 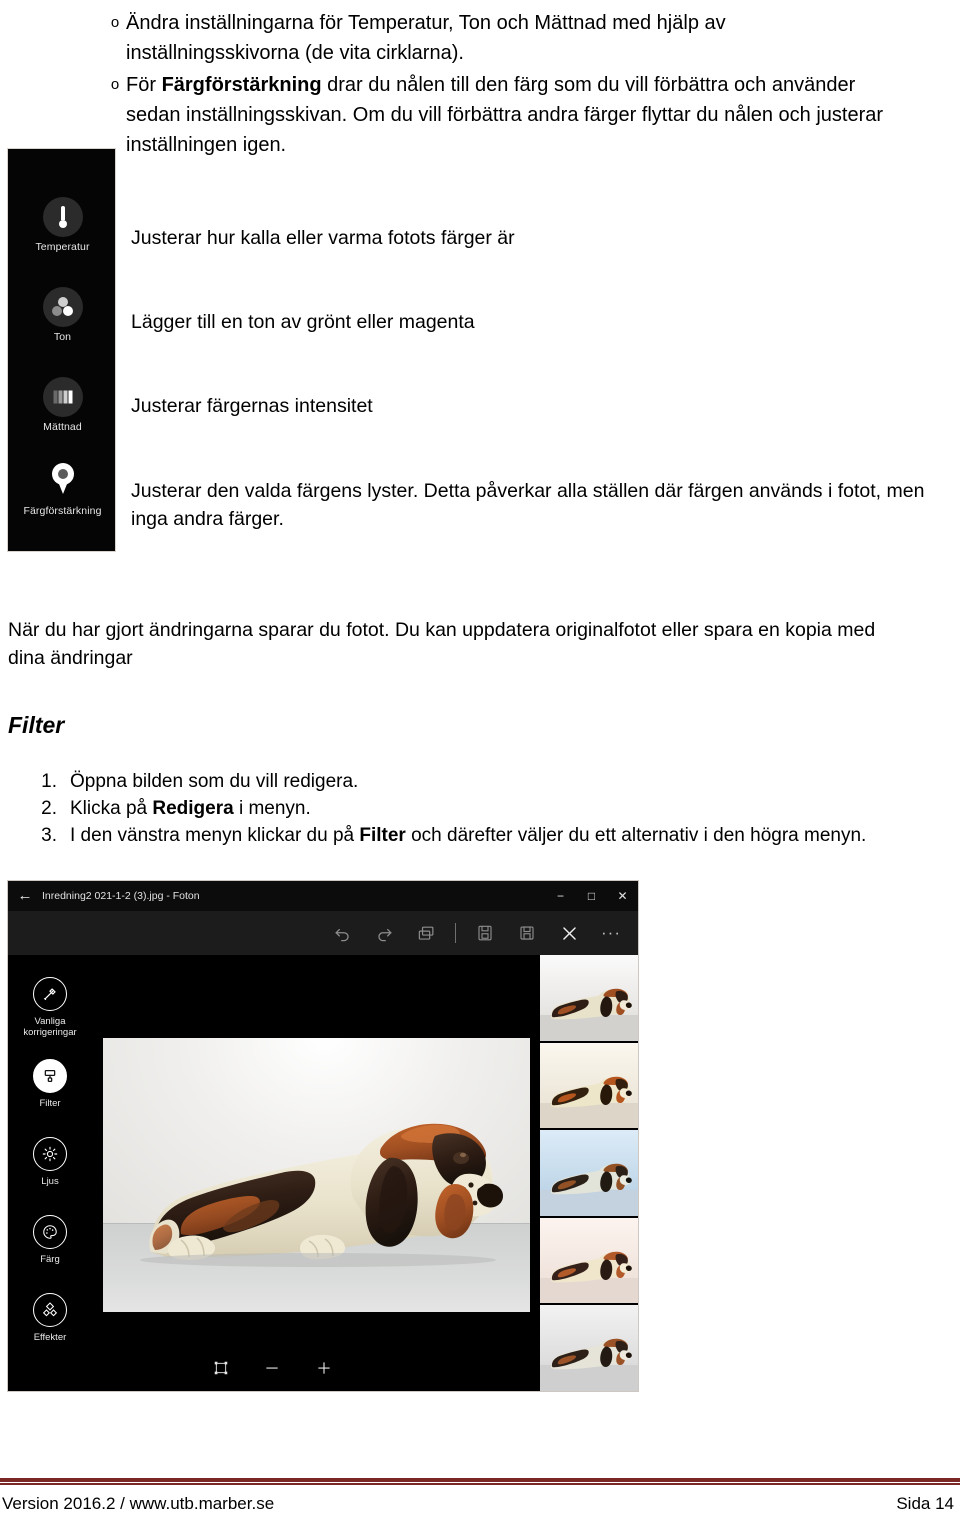 I want to click on settings-item-ton: Ton, so click(x=62, y=315).